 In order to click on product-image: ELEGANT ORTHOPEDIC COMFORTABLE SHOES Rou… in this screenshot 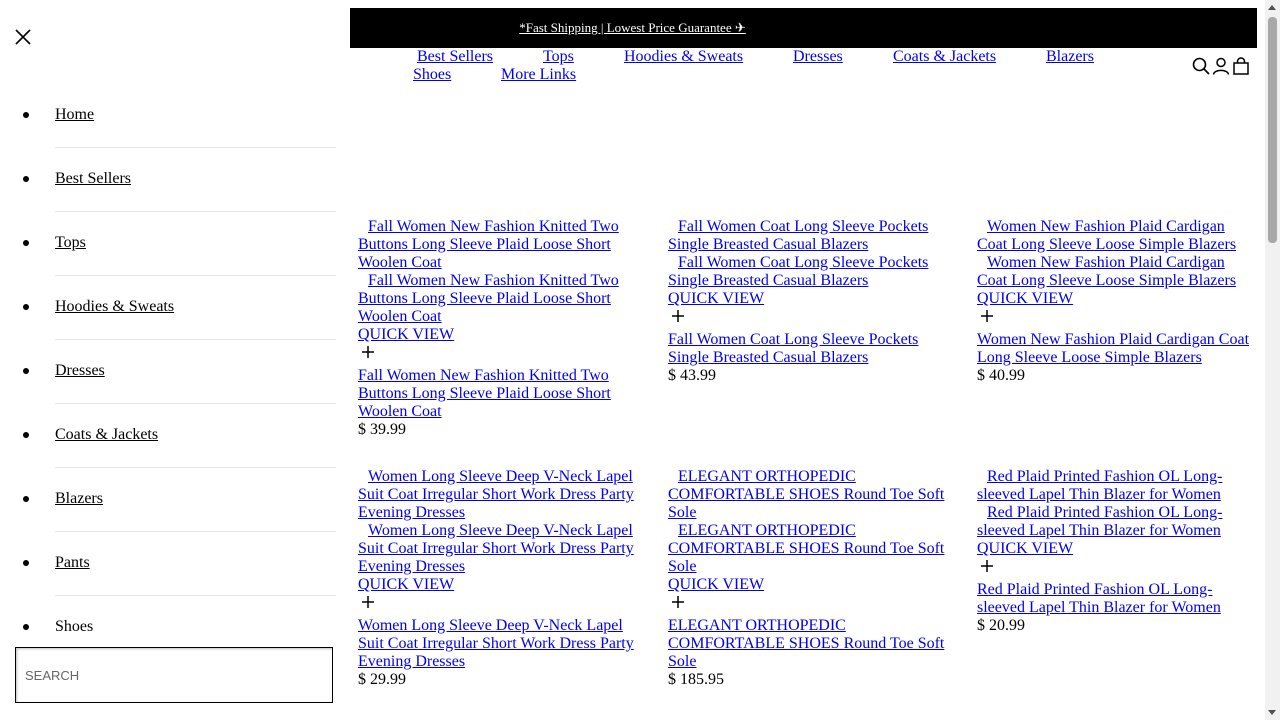, I will do `click(808, 495)`.